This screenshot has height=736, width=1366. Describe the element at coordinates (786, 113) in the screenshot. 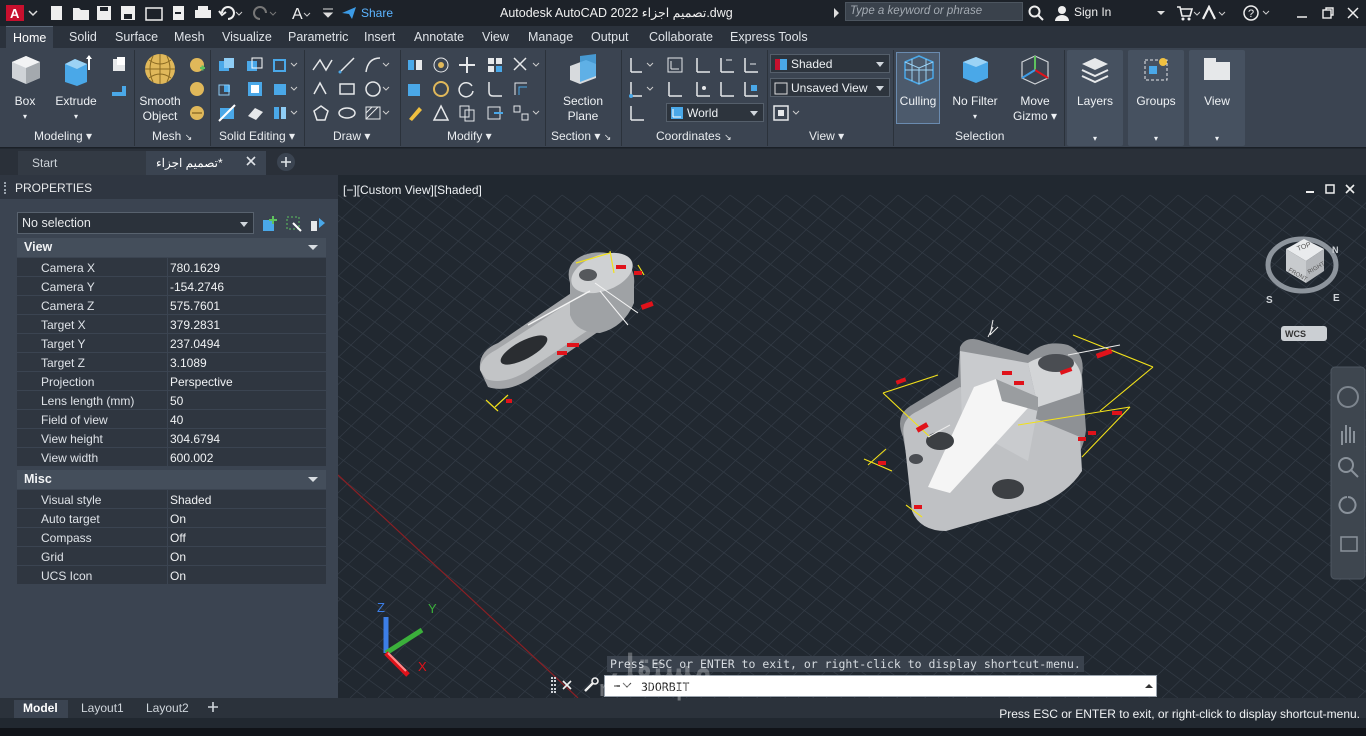

I see `viewport-config-icon` at that location.